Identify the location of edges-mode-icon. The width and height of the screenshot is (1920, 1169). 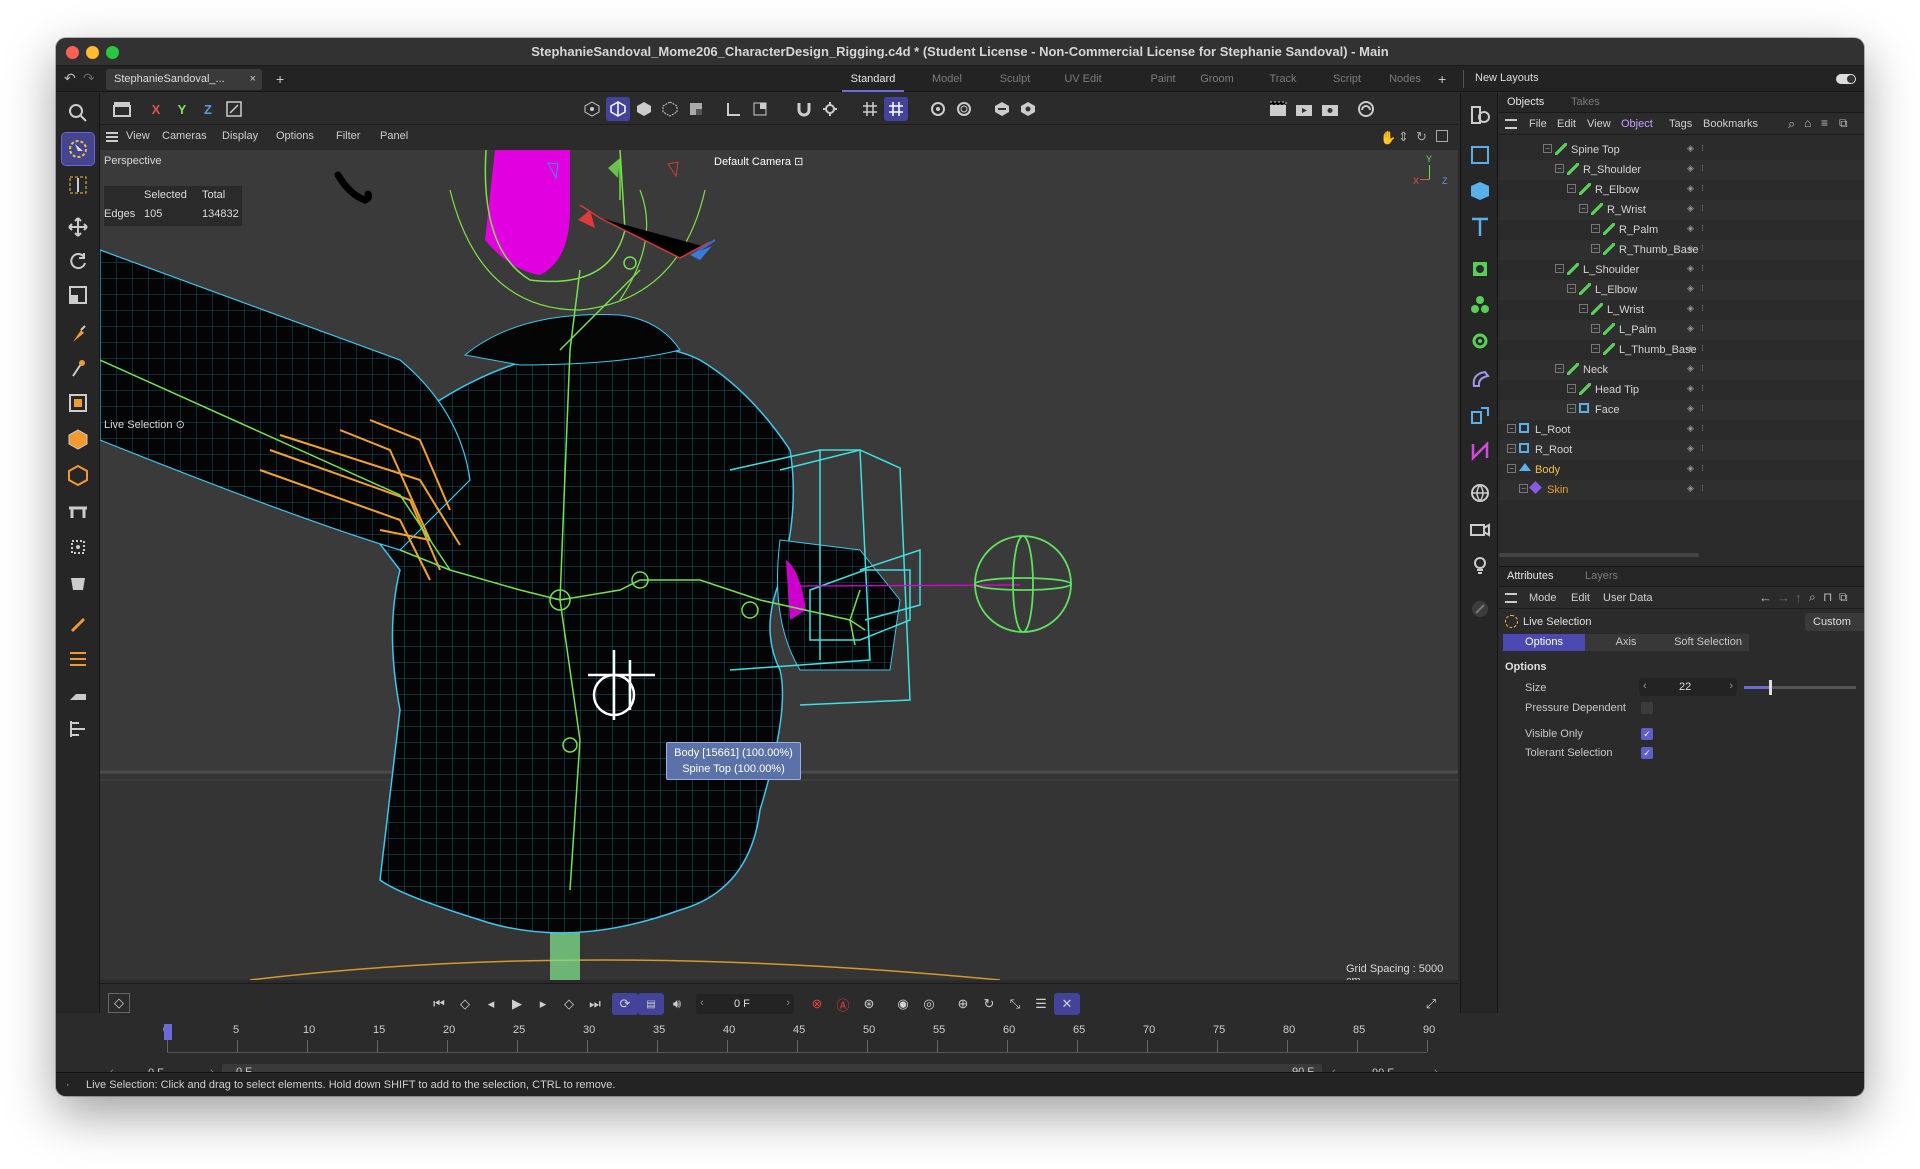
(618, 109).